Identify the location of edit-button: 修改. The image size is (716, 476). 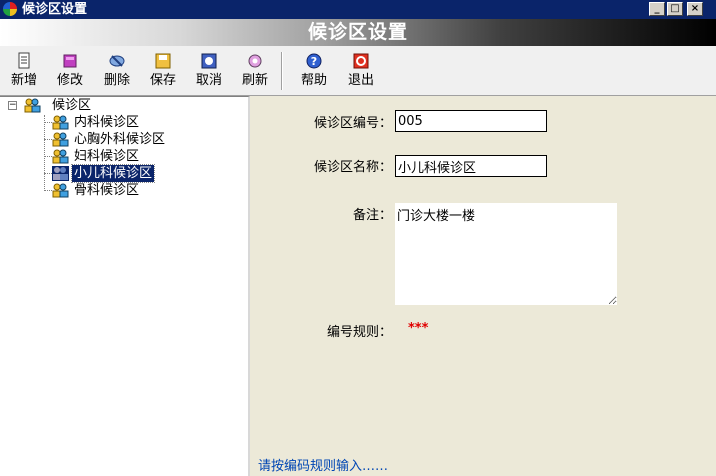
(70, 73).